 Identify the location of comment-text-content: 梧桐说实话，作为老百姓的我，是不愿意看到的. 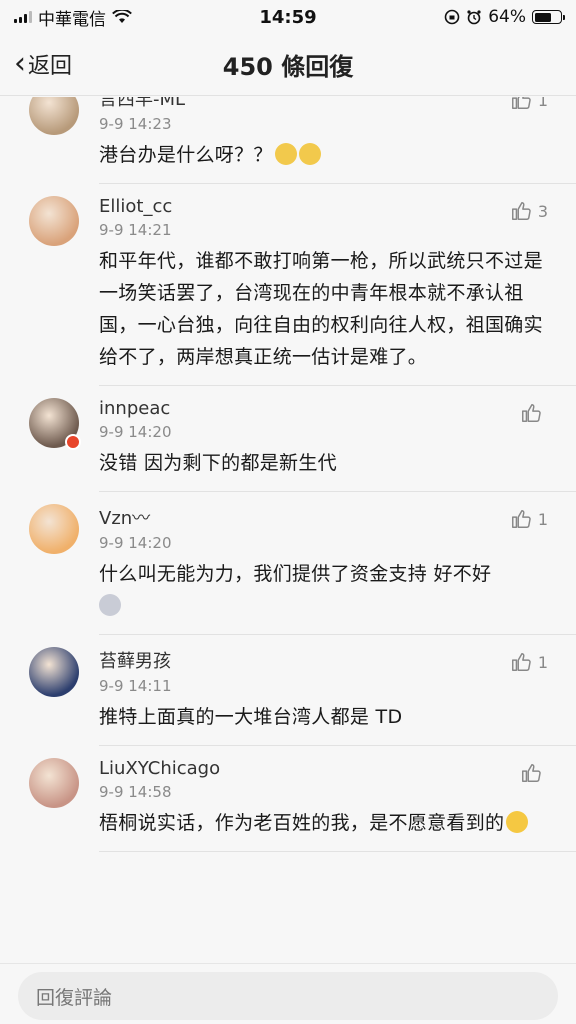
(302, 823).